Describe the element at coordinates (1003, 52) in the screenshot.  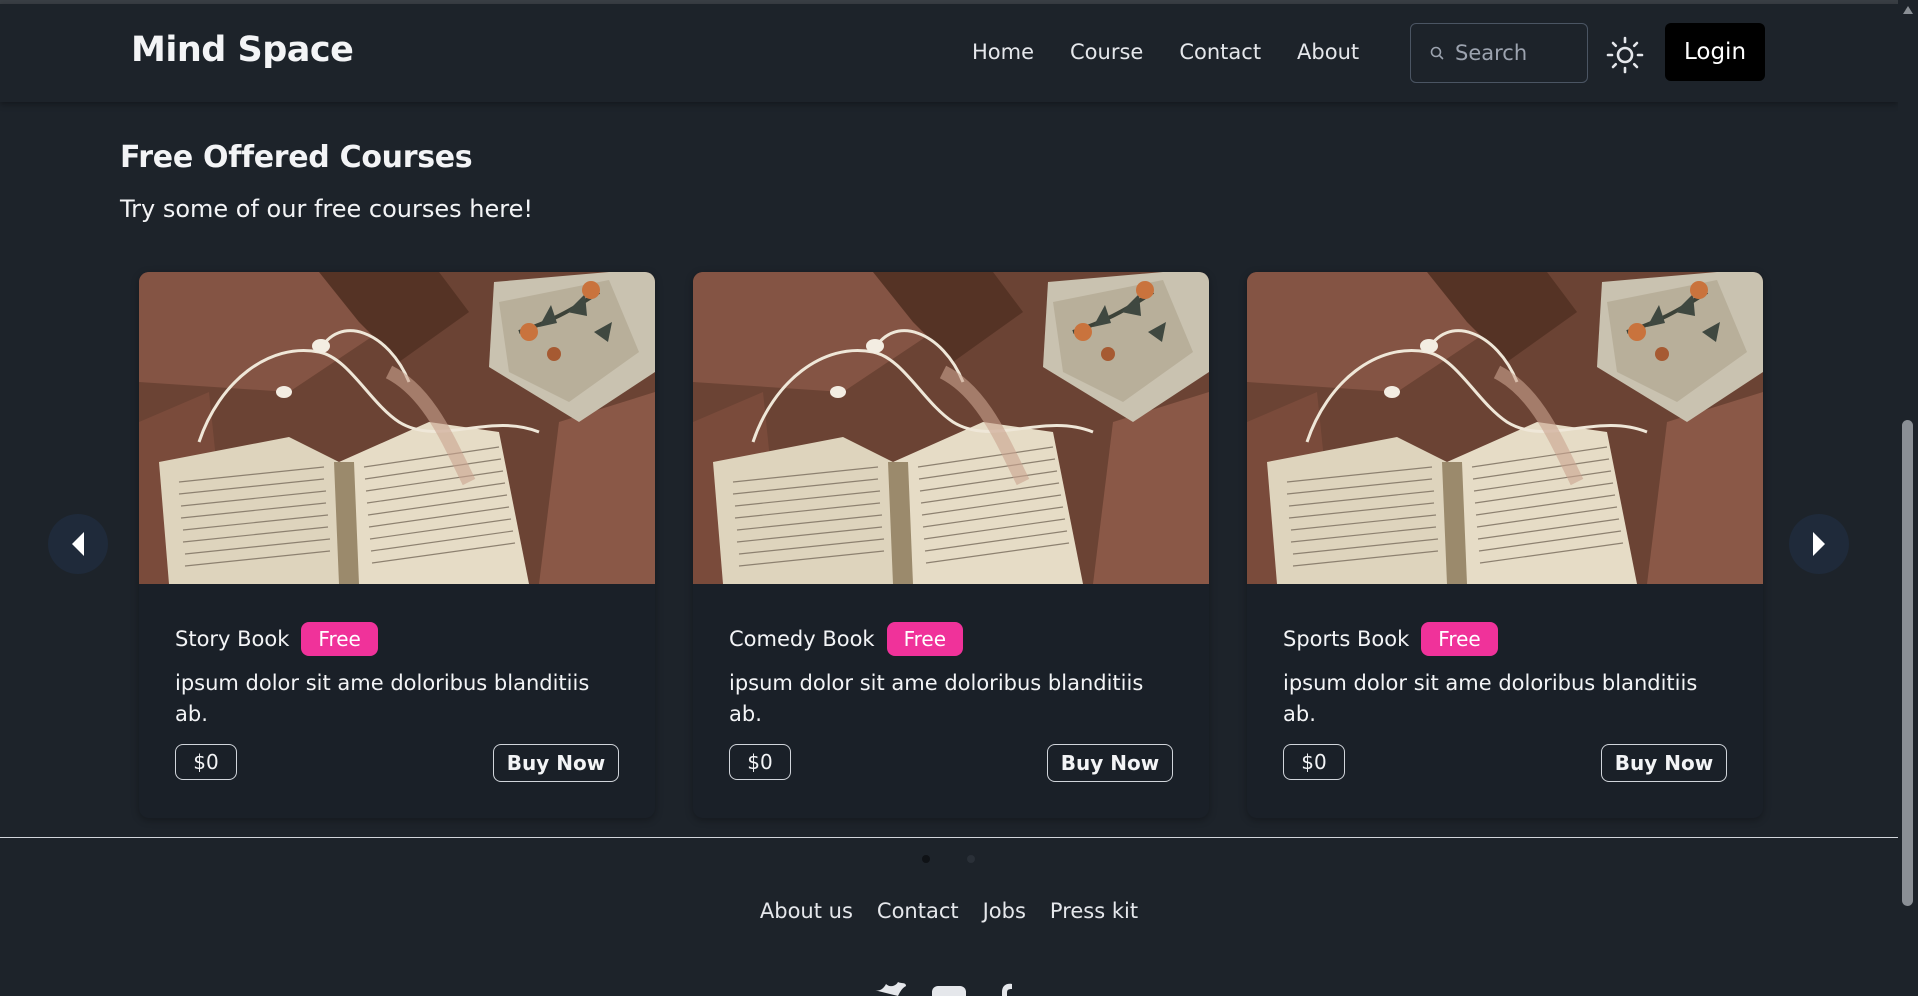
I see `nav-link-home: Home` at that location.